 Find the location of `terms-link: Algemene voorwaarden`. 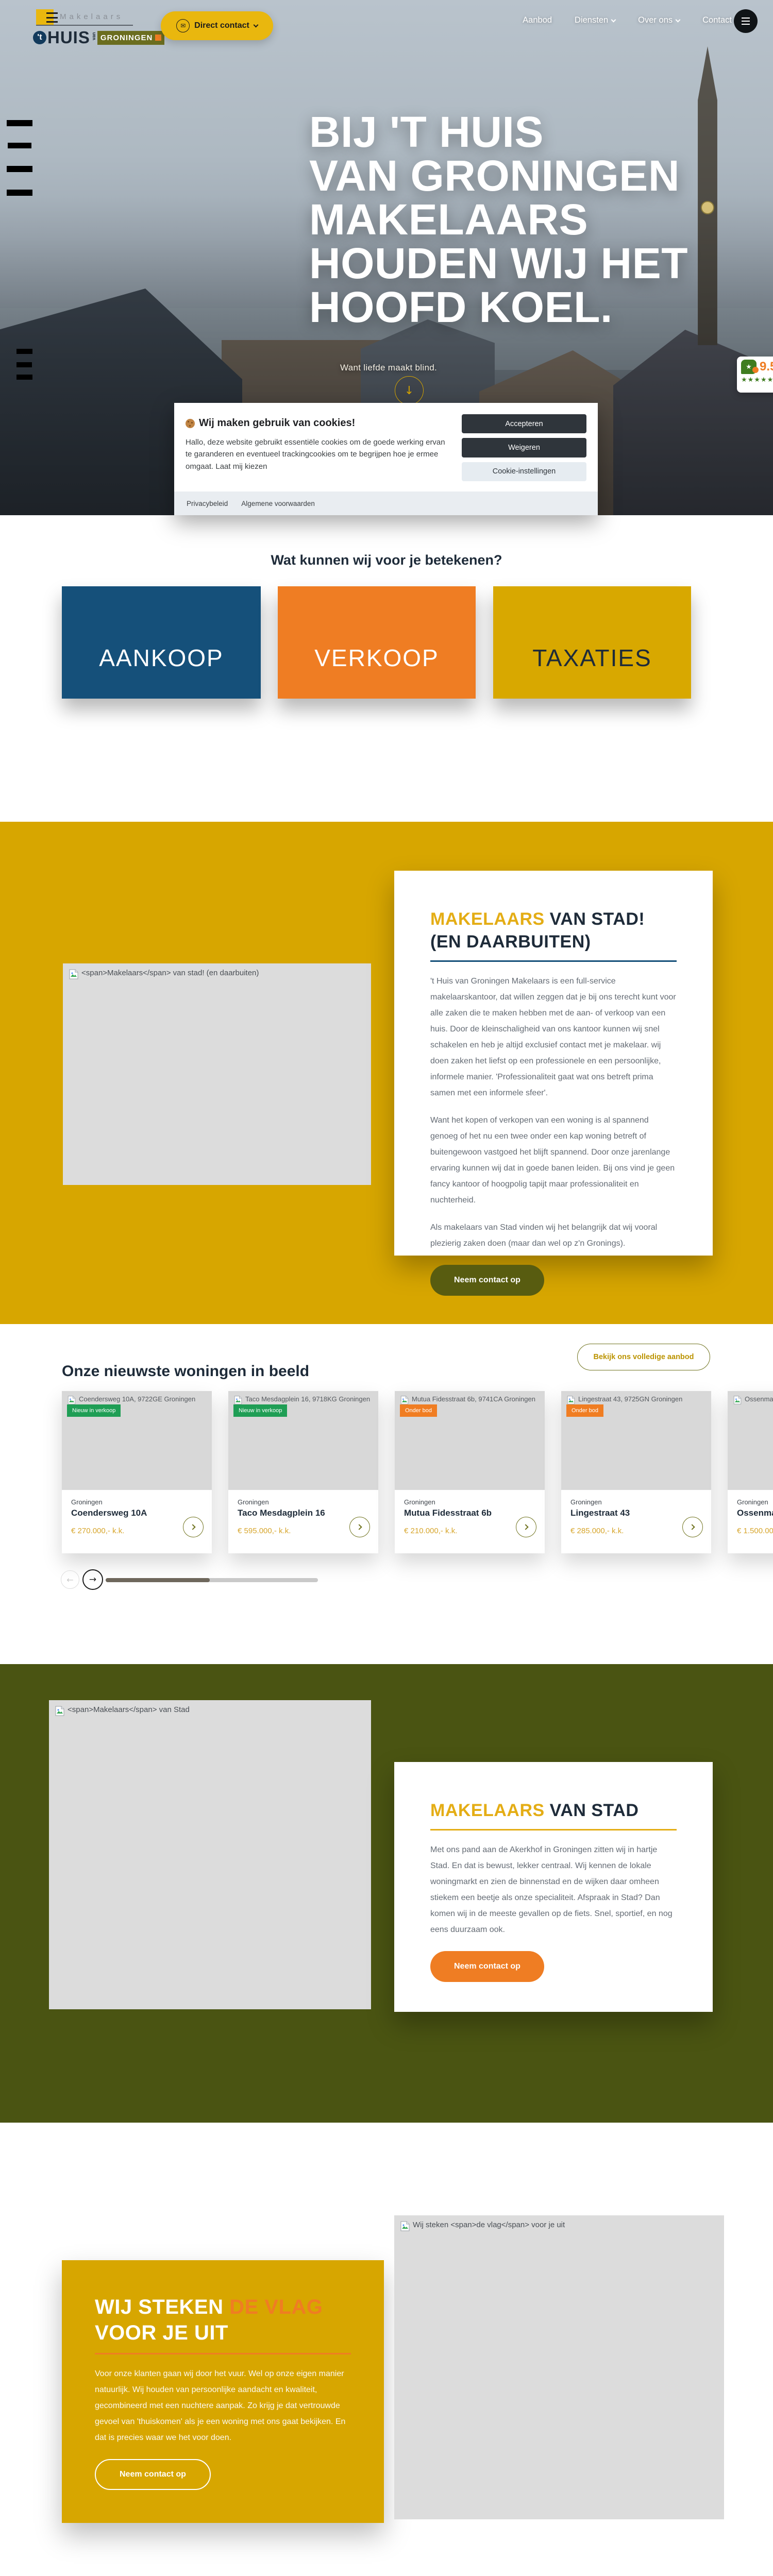

terms-link: Algemene voorwaarden is located at coordinates (278, 504).